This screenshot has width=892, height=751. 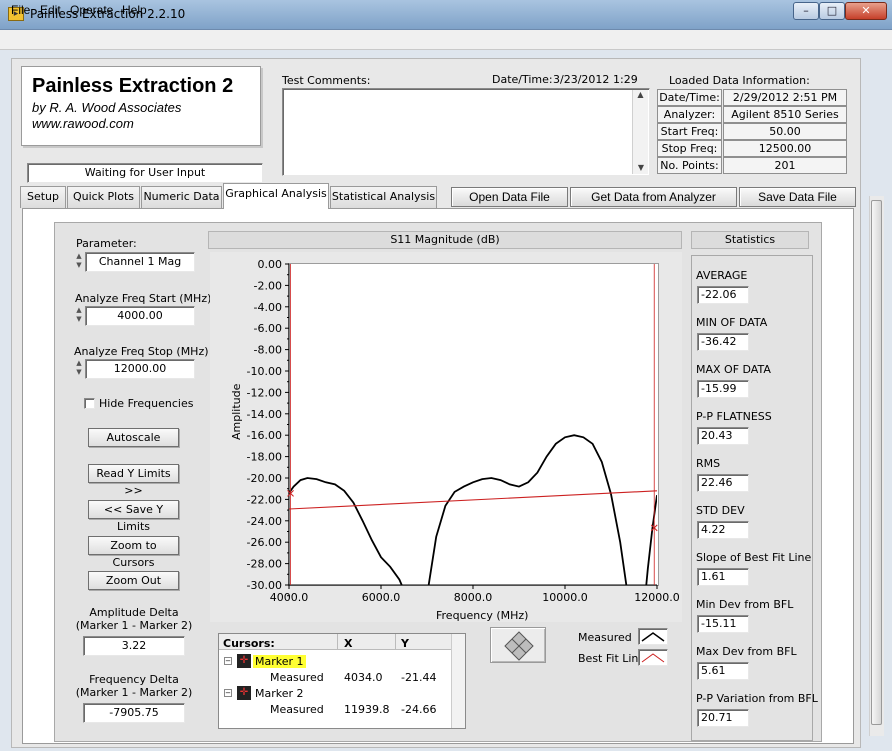 I want to click on stat-min-label: MIN OF DATA, so click(x=732, y=322).